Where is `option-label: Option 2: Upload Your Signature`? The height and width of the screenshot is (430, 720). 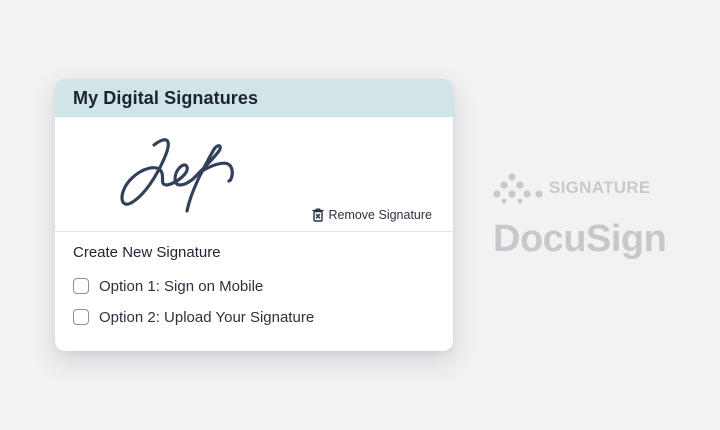
option-label: Option 2: Upload Your Signature is located at coordinates (207, 317).